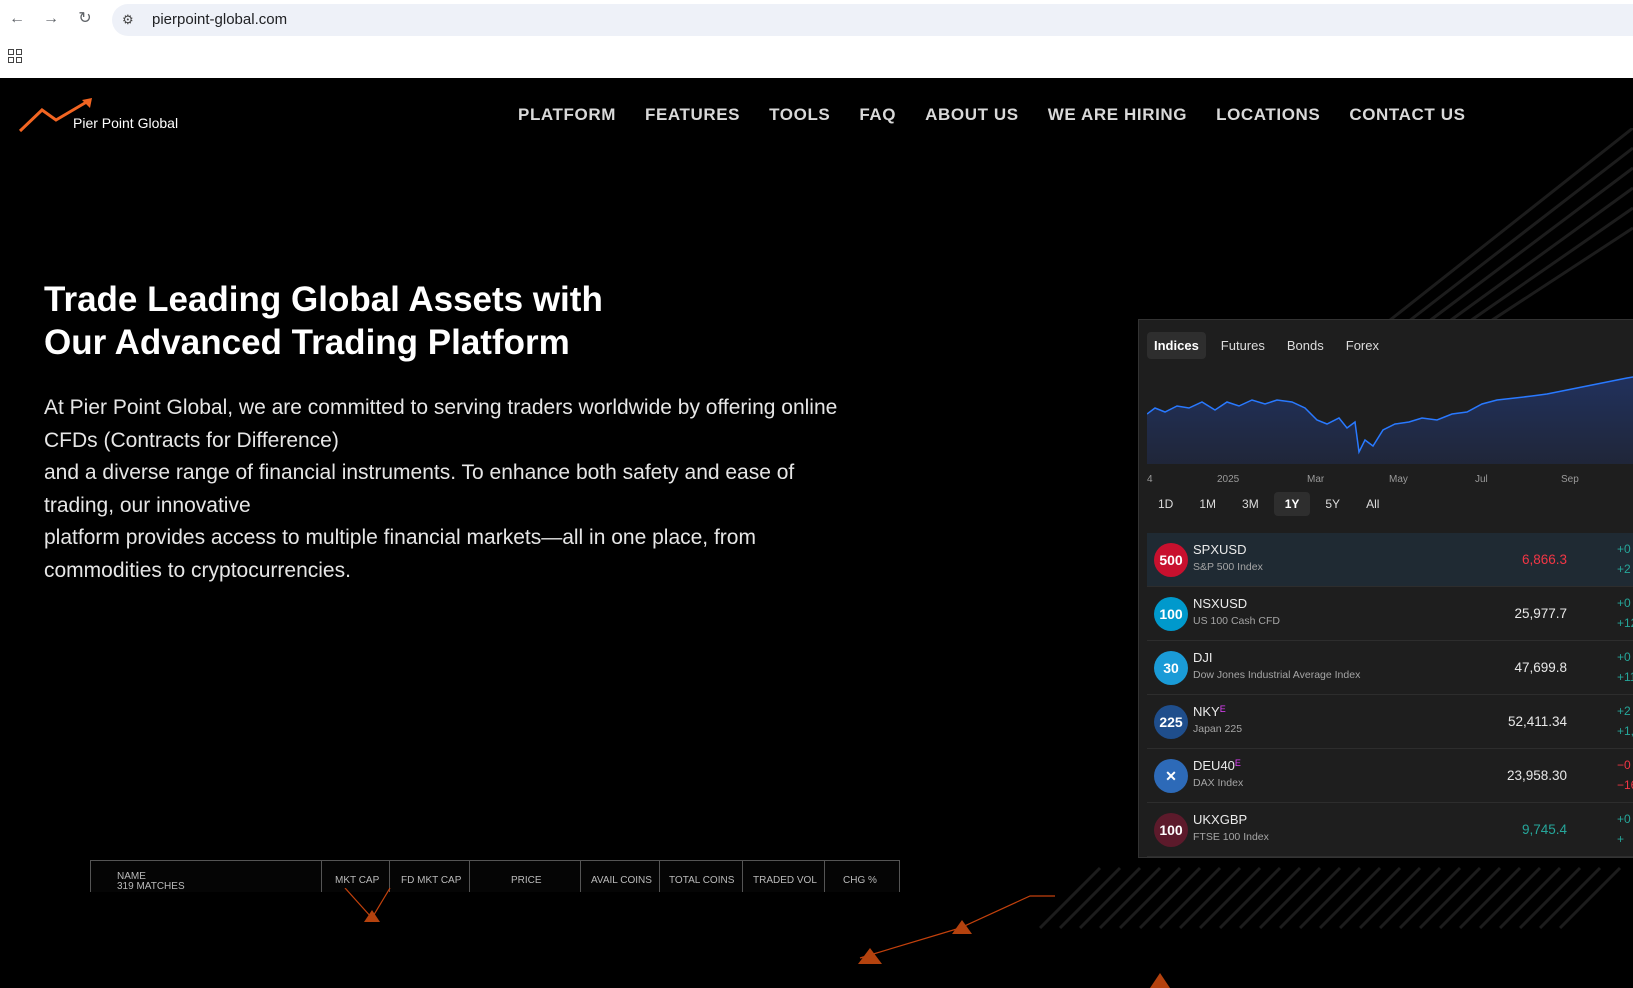 This screenshot has width=1633, height=988. I want to click on market-tabs: Indices Futures Bonds Forex, so click(1270, 345).